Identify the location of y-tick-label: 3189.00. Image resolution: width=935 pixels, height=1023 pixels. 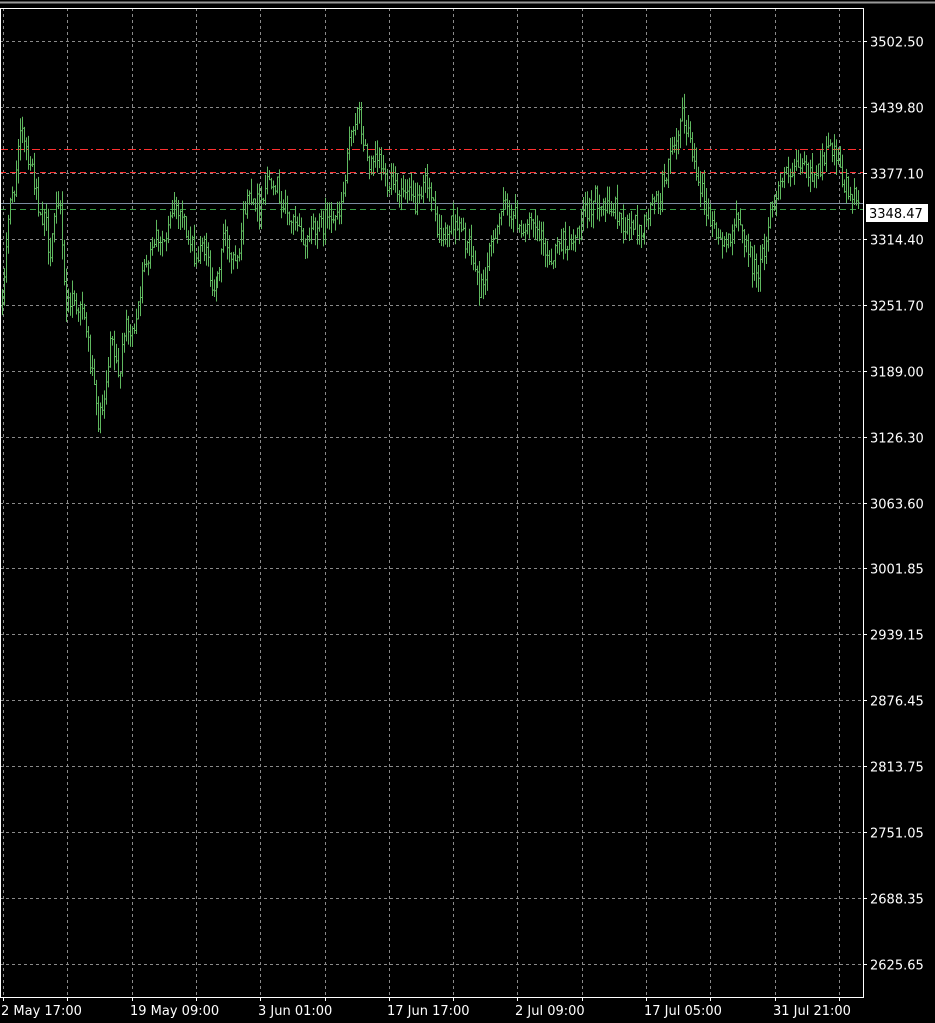
(897, 373).